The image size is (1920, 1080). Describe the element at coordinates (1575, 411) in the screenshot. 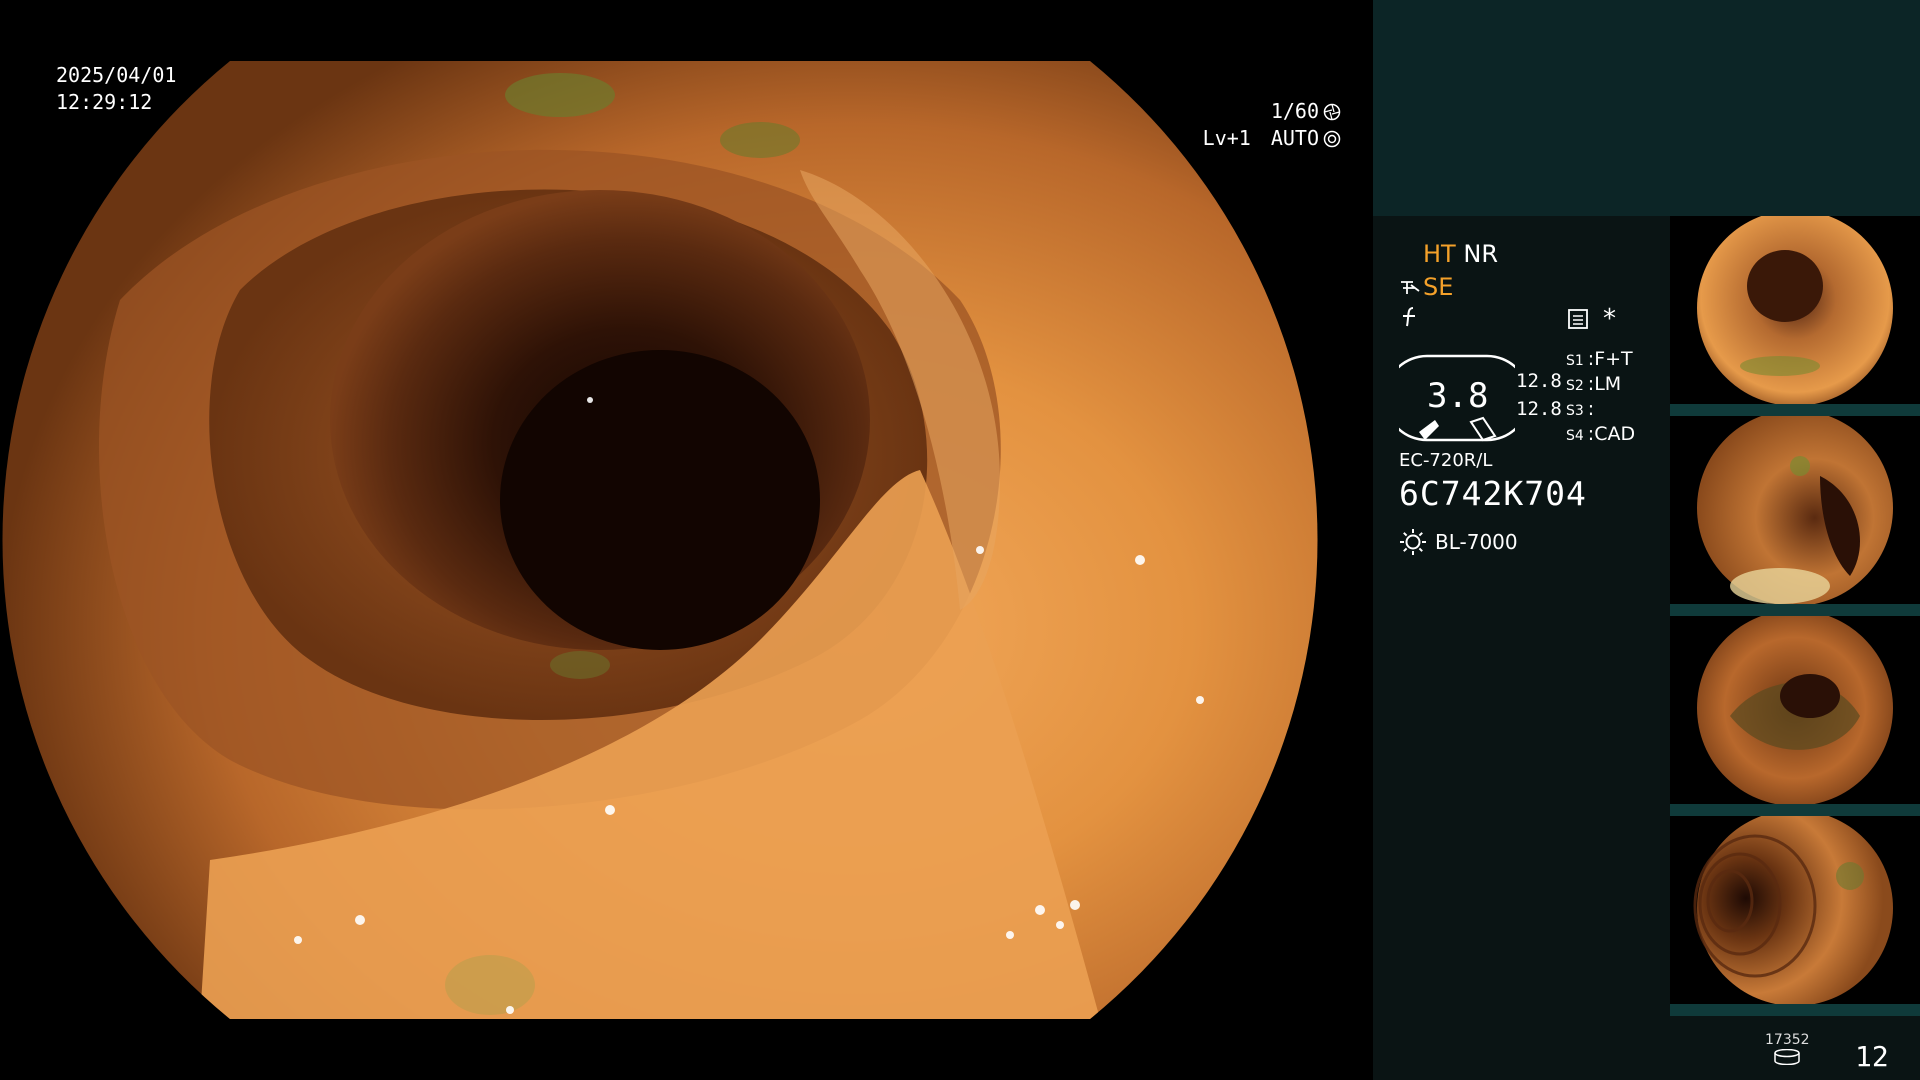

I see `switch-label: S3` at that location.